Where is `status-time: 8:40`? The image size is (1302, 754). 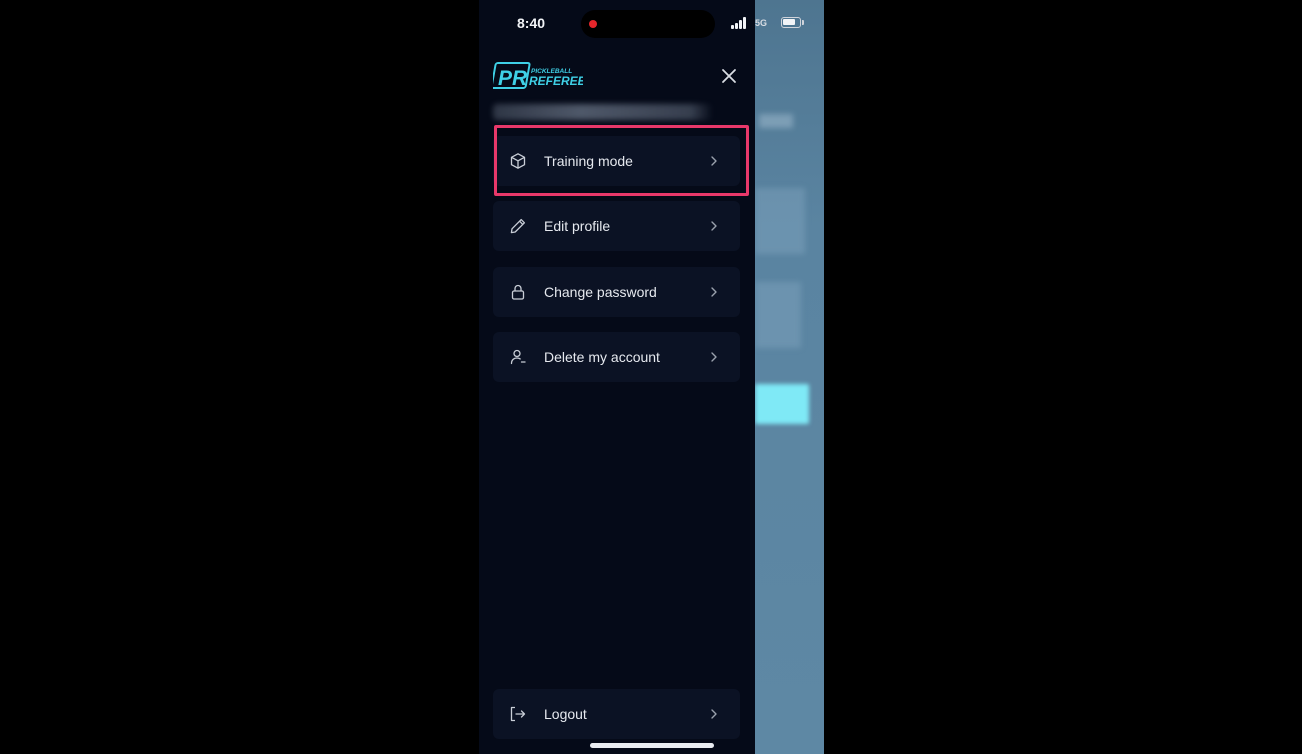
status-time: 8:40 is located at coordinates (531, 23).